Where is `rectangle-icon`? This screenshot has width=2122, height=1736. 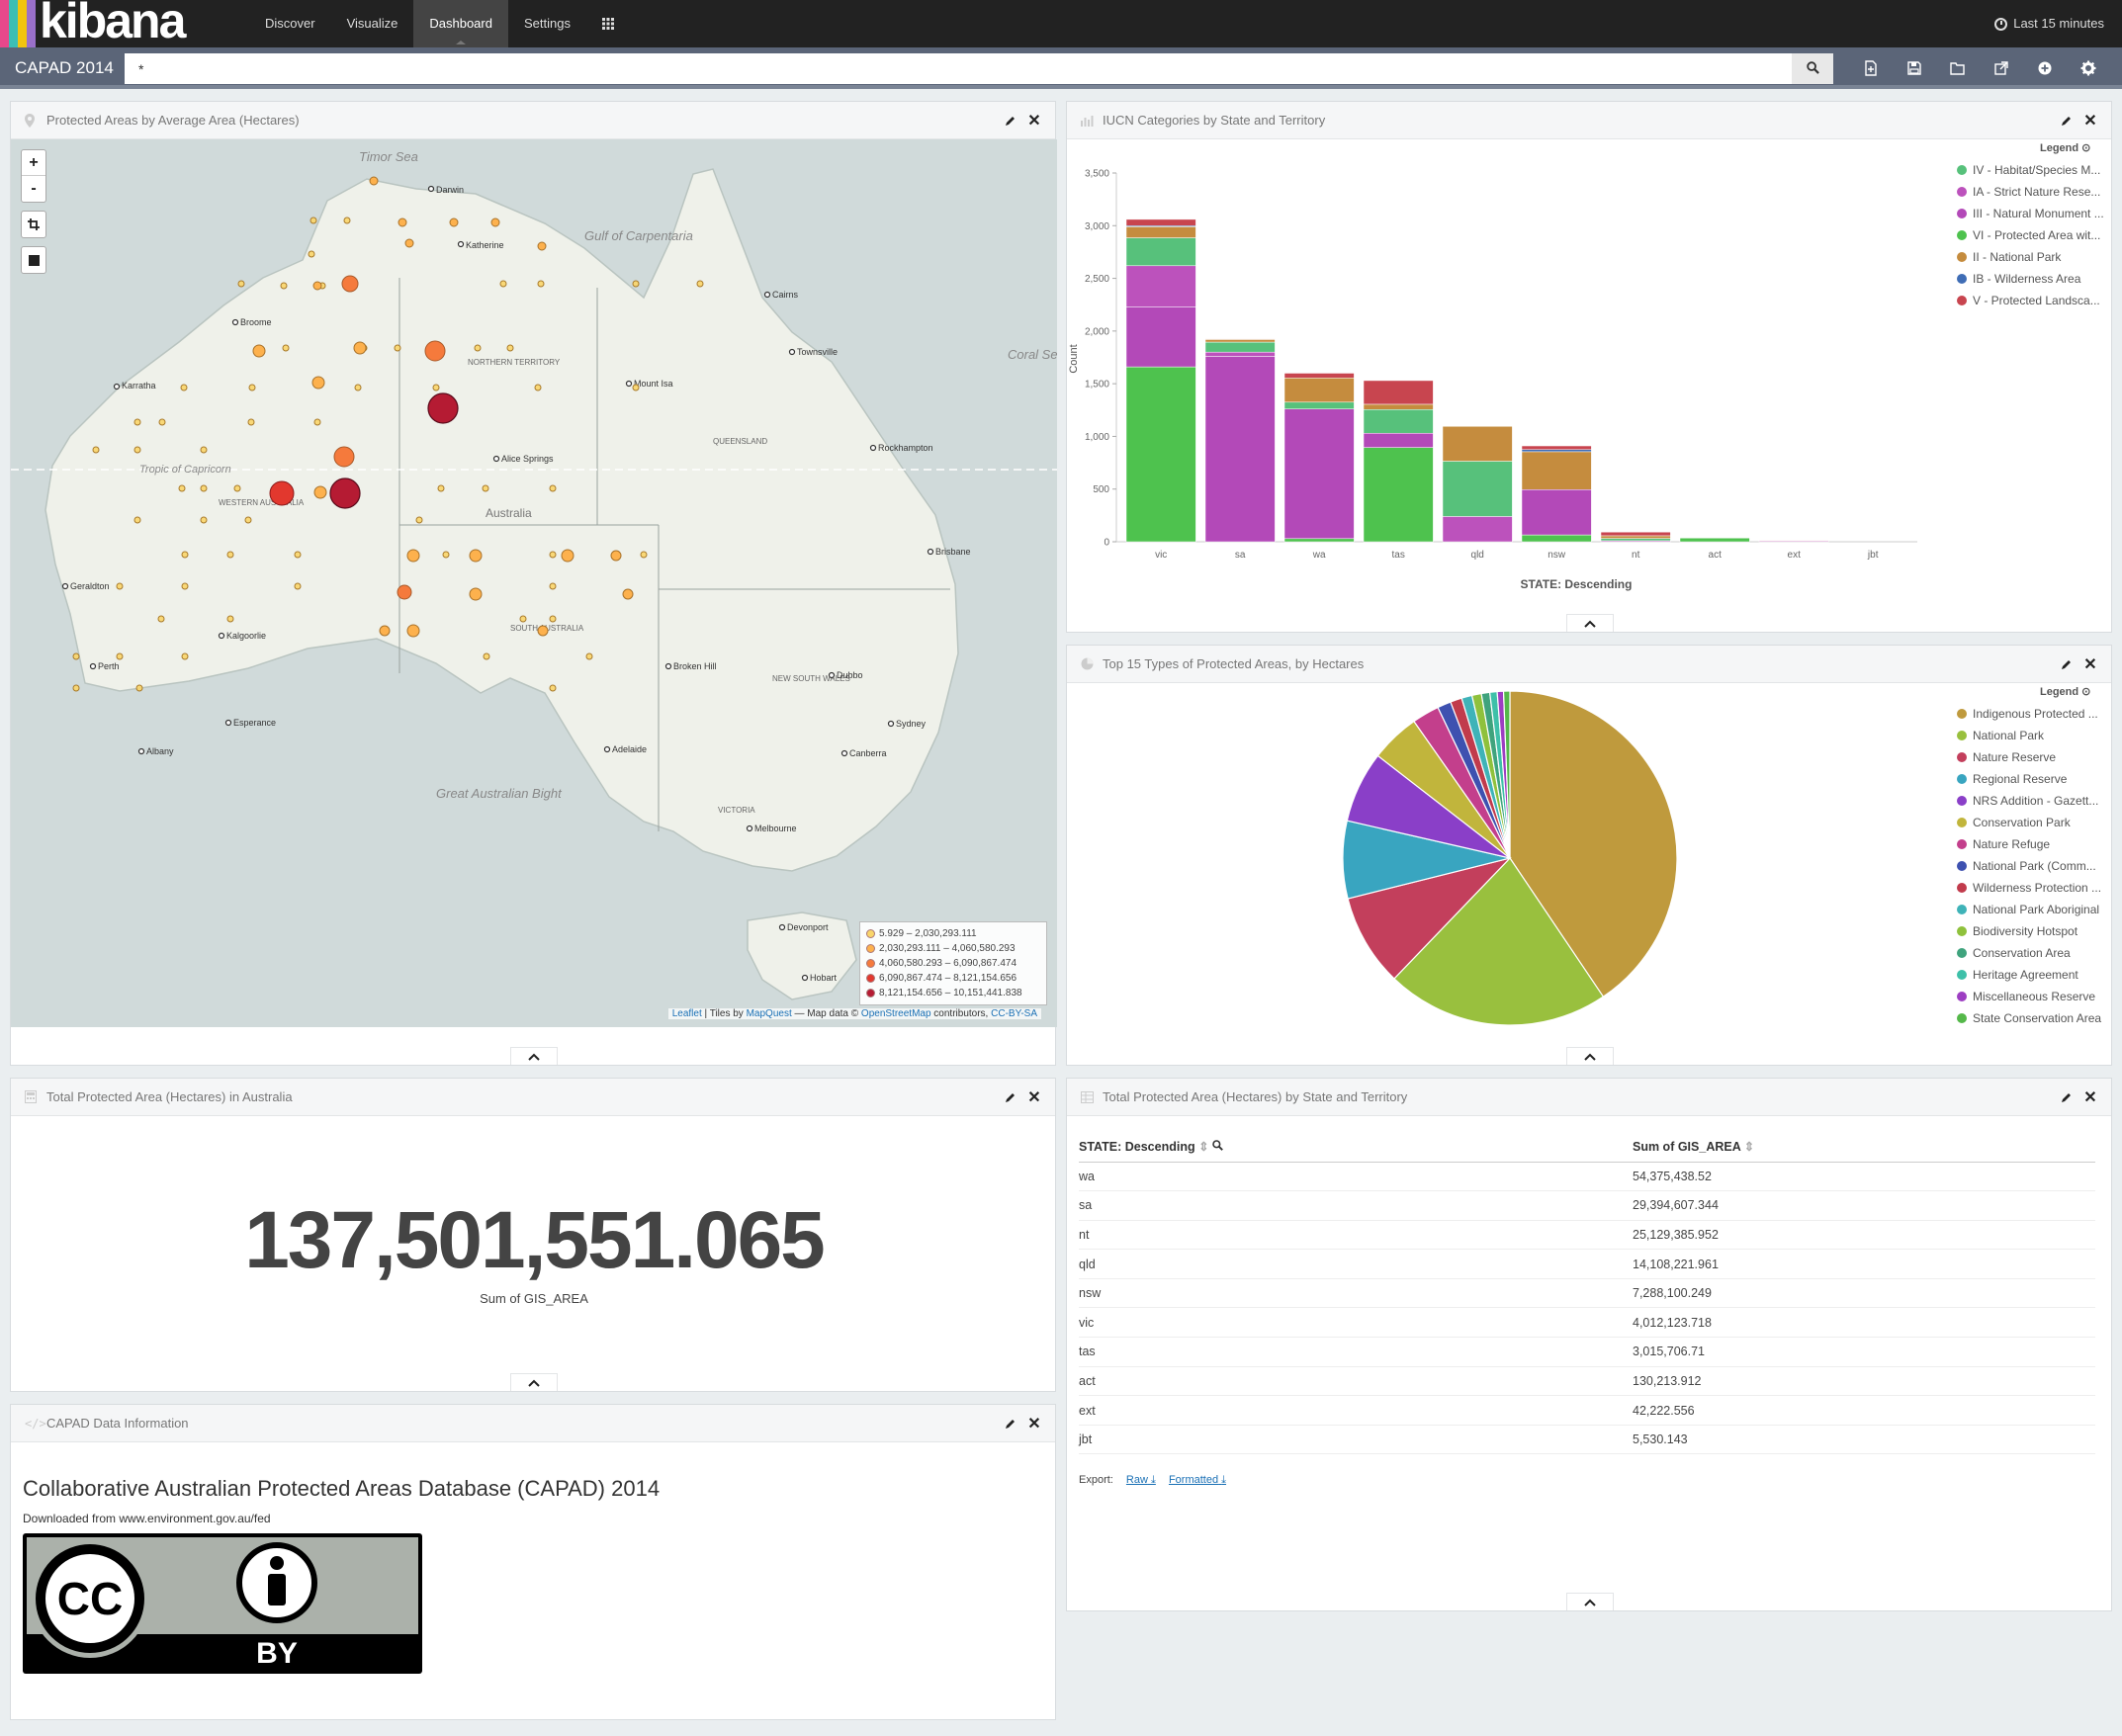 rectangle-icon is located at coordinates (34, 260).